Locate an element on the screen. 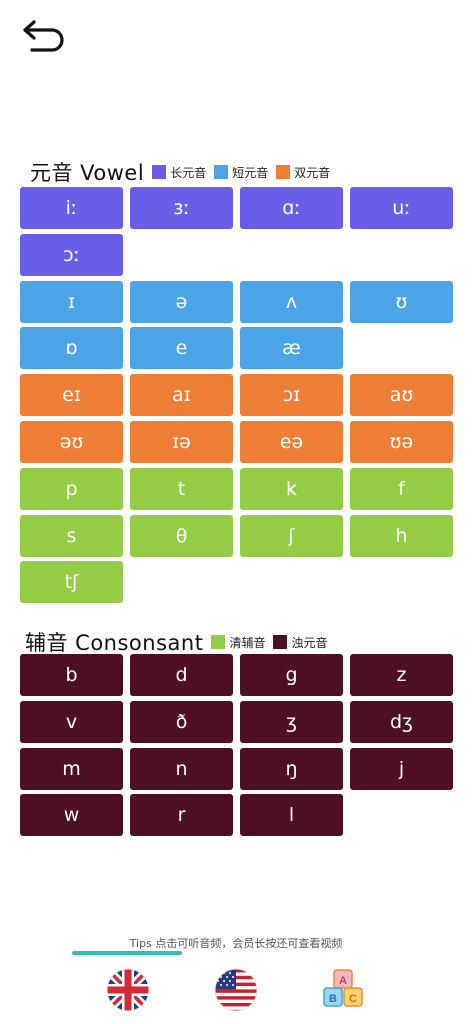 This screenshot has height=1024, width=472. us-flag-button is located at coordinates (236, 990).